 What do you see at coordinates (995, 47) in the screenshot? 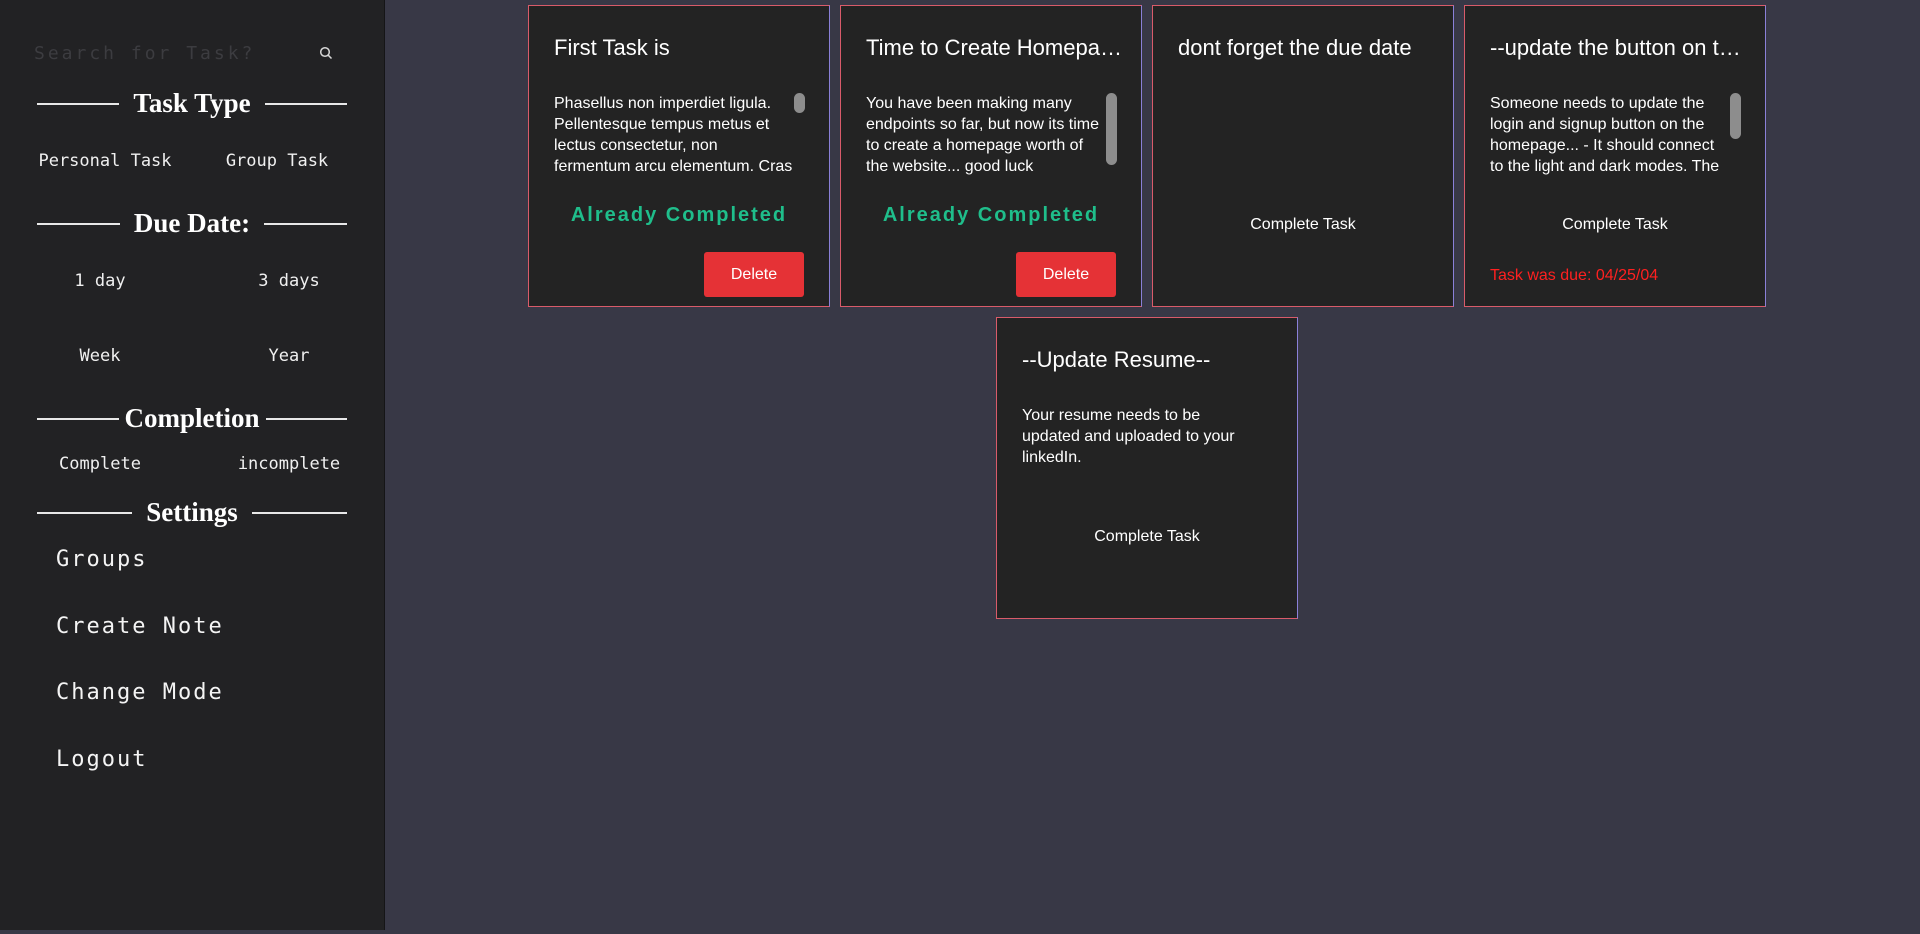
I see `task-title: Time to Create Homepage` at bounding box center [995, 47].